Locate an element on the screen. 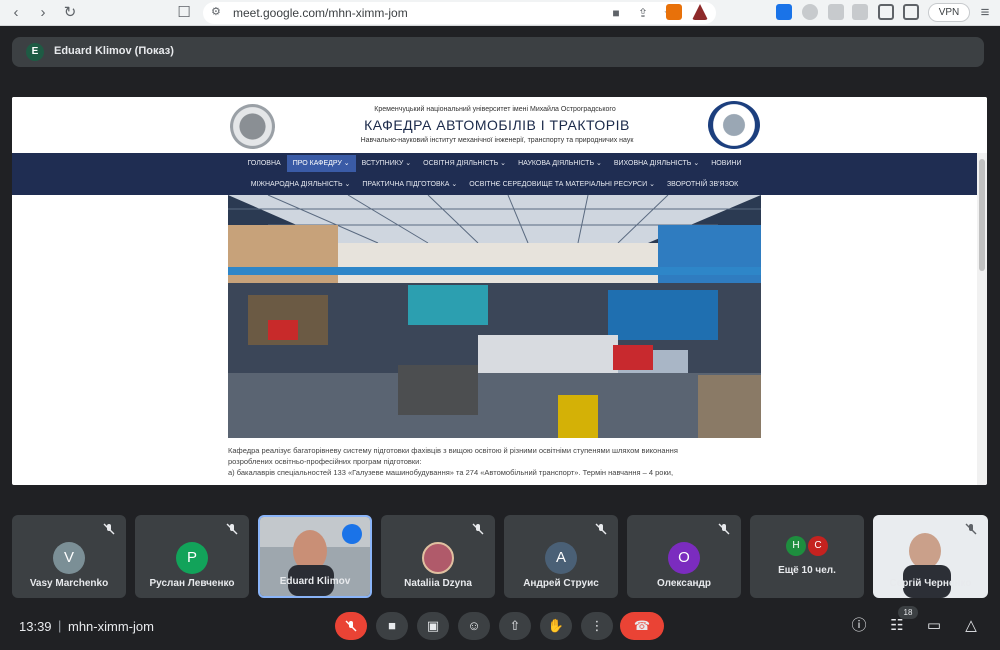  globe-icon is located at coordinates (810, 12).